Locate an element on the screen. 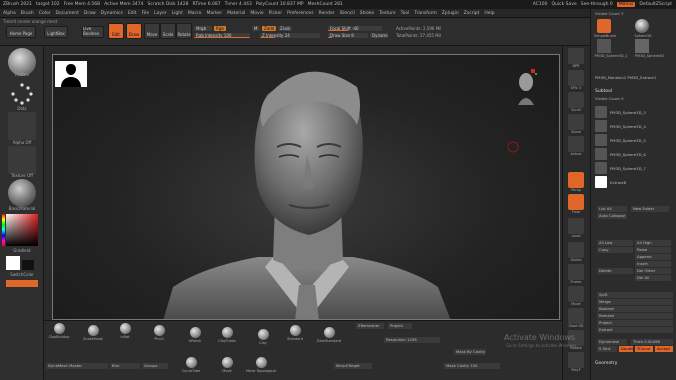 This screenshot has width=676, height=380. menu-item: Material is located at coordinates (236, 13).